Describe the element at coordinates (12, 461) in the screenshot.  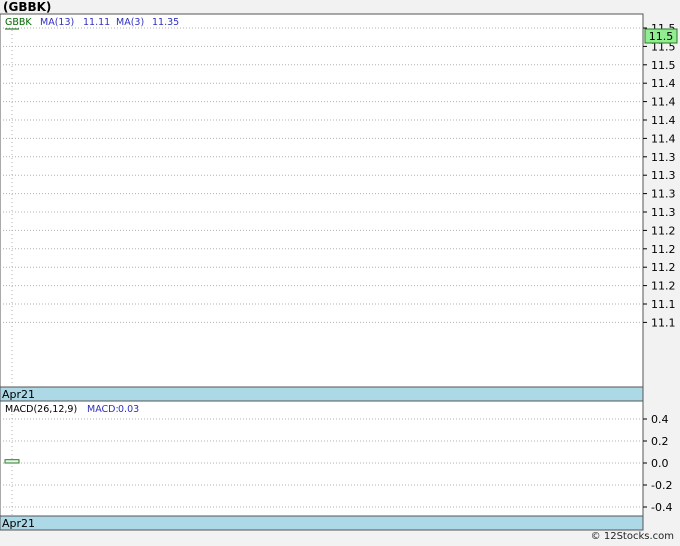
I see `macd-histogram-bar` at that location.